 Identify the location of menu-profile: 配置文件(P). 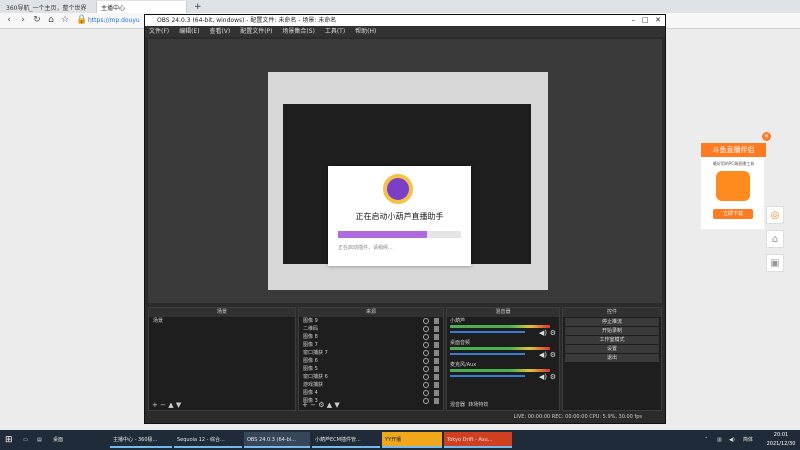
(256, 31).